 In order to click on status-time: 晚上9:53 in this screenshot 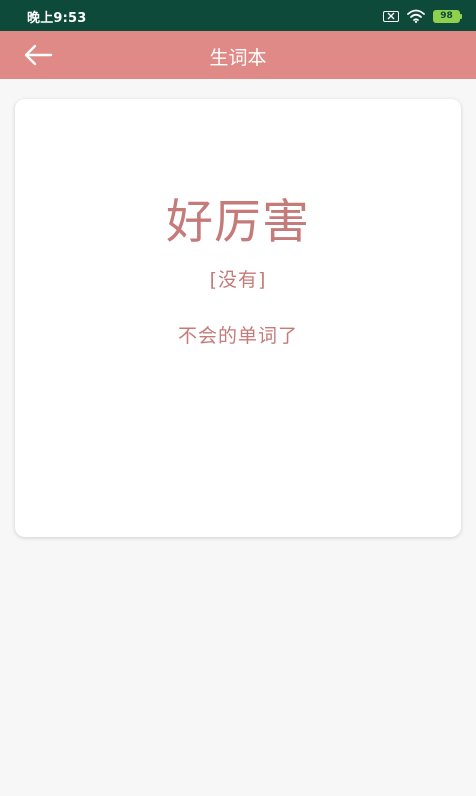, I will do `click(57, 18)`.